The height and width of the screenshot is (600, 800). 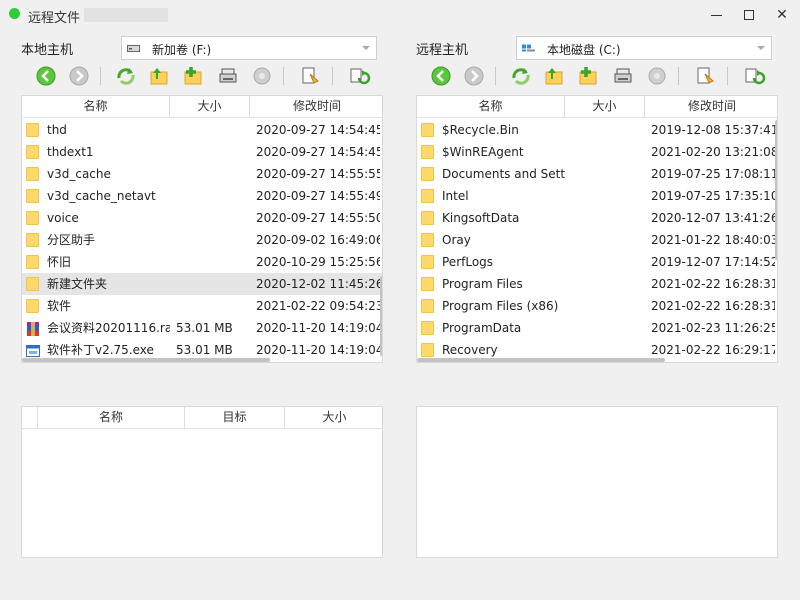 I want to click on file-modified-time: 2019-12-08 15:37:41, so click(x=713, y=130).